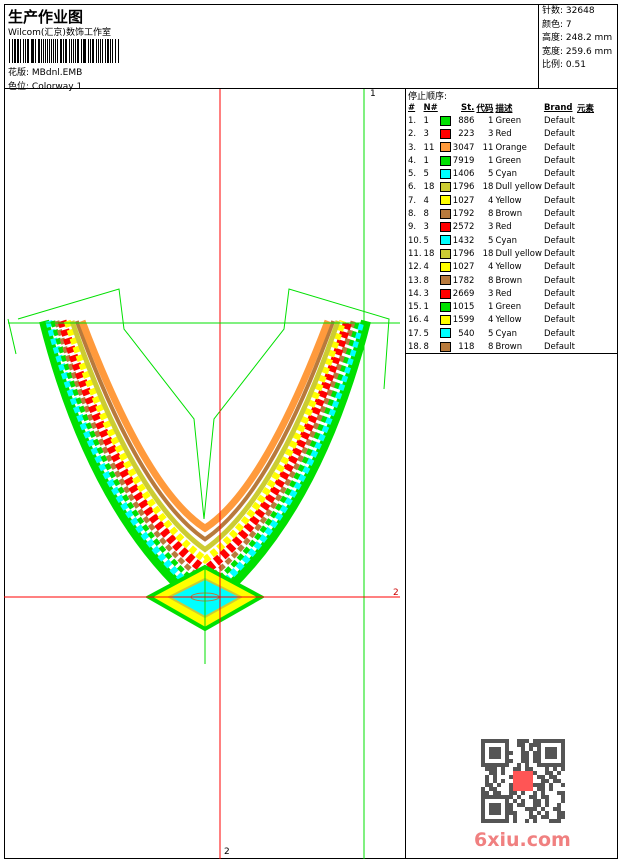  Describe the element at coordinates (463, 307) in the screenshot. I see `stitches: 1015` at that location.